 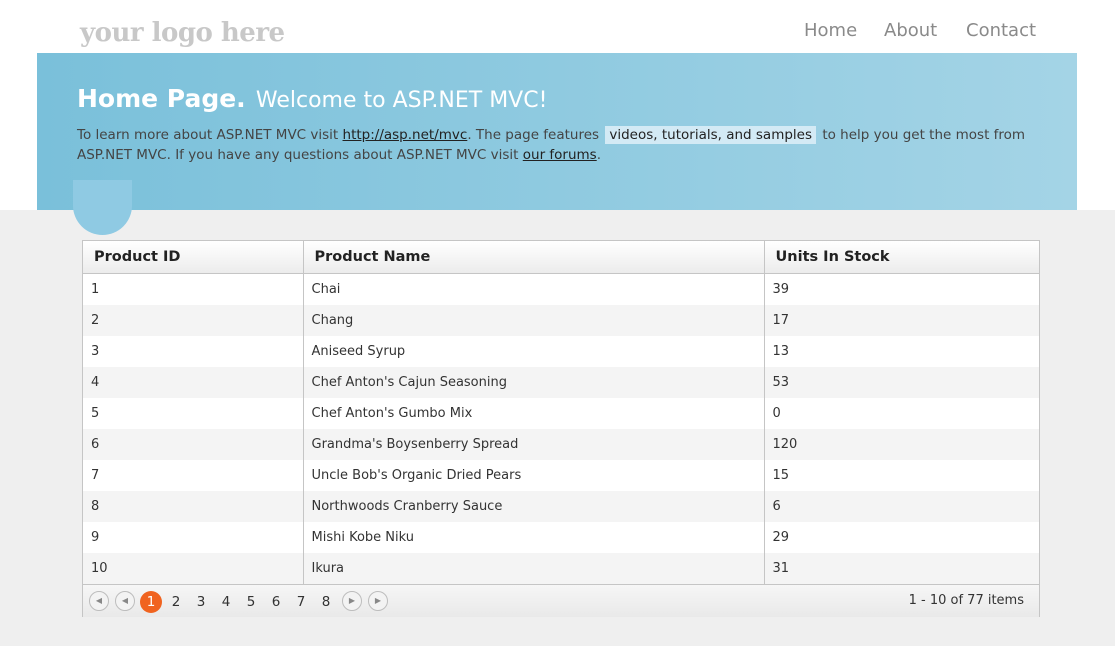 What do you see at coordinates (533, 320) in the screenshot?
I see `cell-product-name: Chang` at bounding box center [533, 320].